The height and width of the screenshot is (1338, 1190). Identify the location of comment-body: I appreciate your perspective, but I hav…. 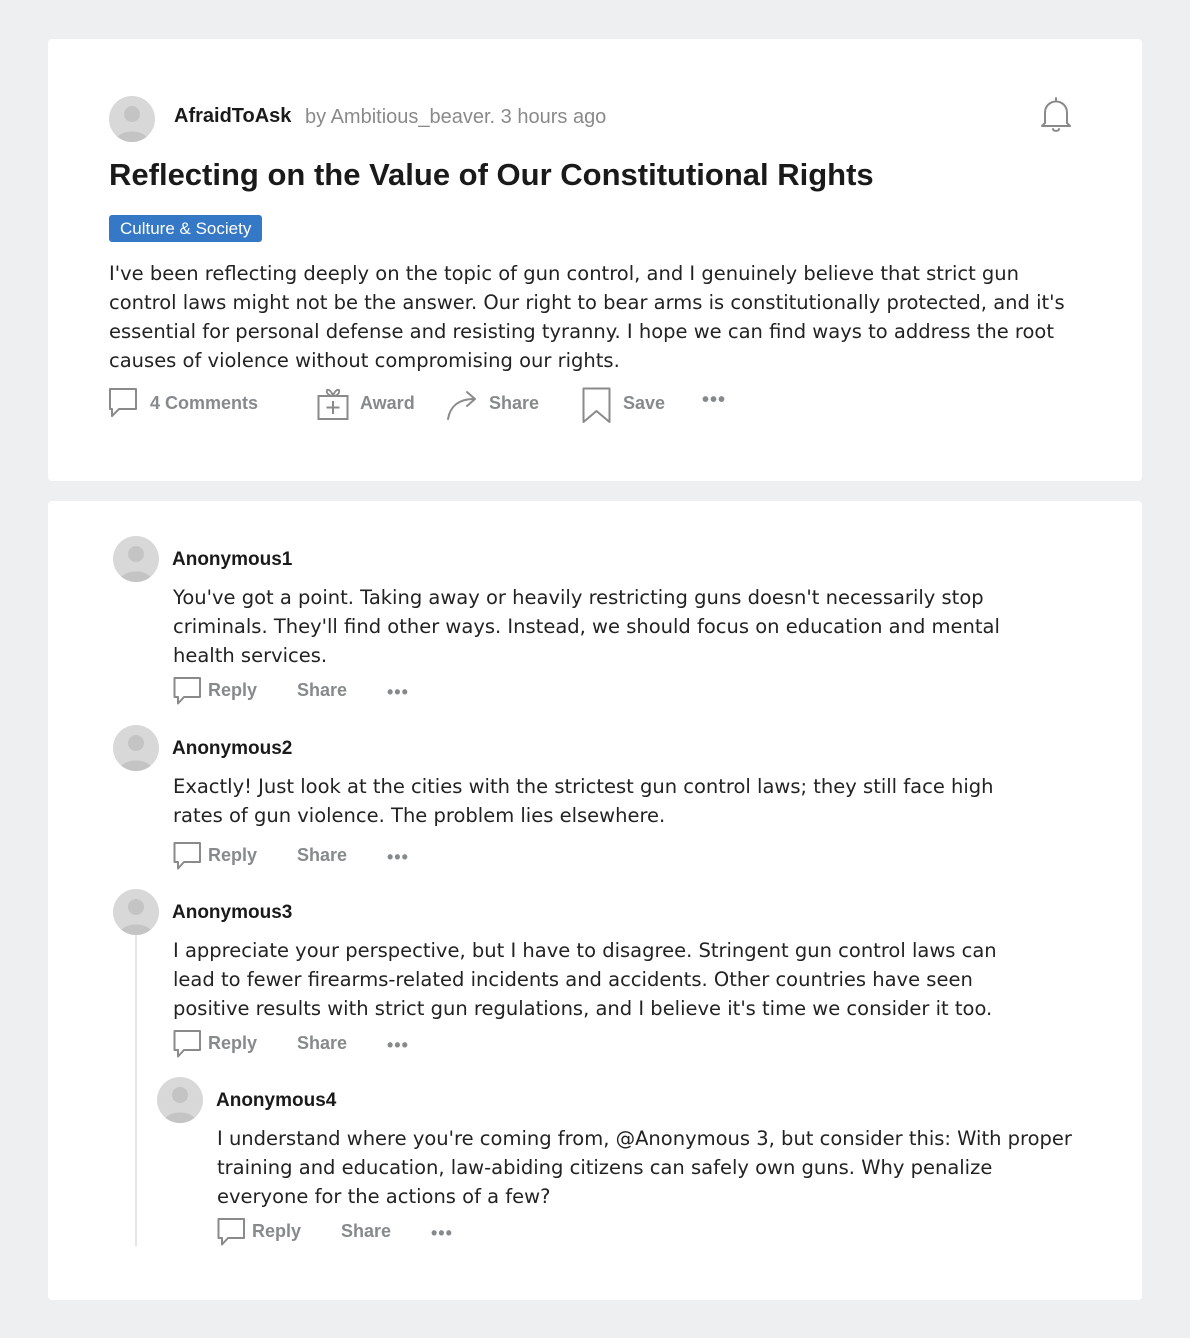
(585, 979).